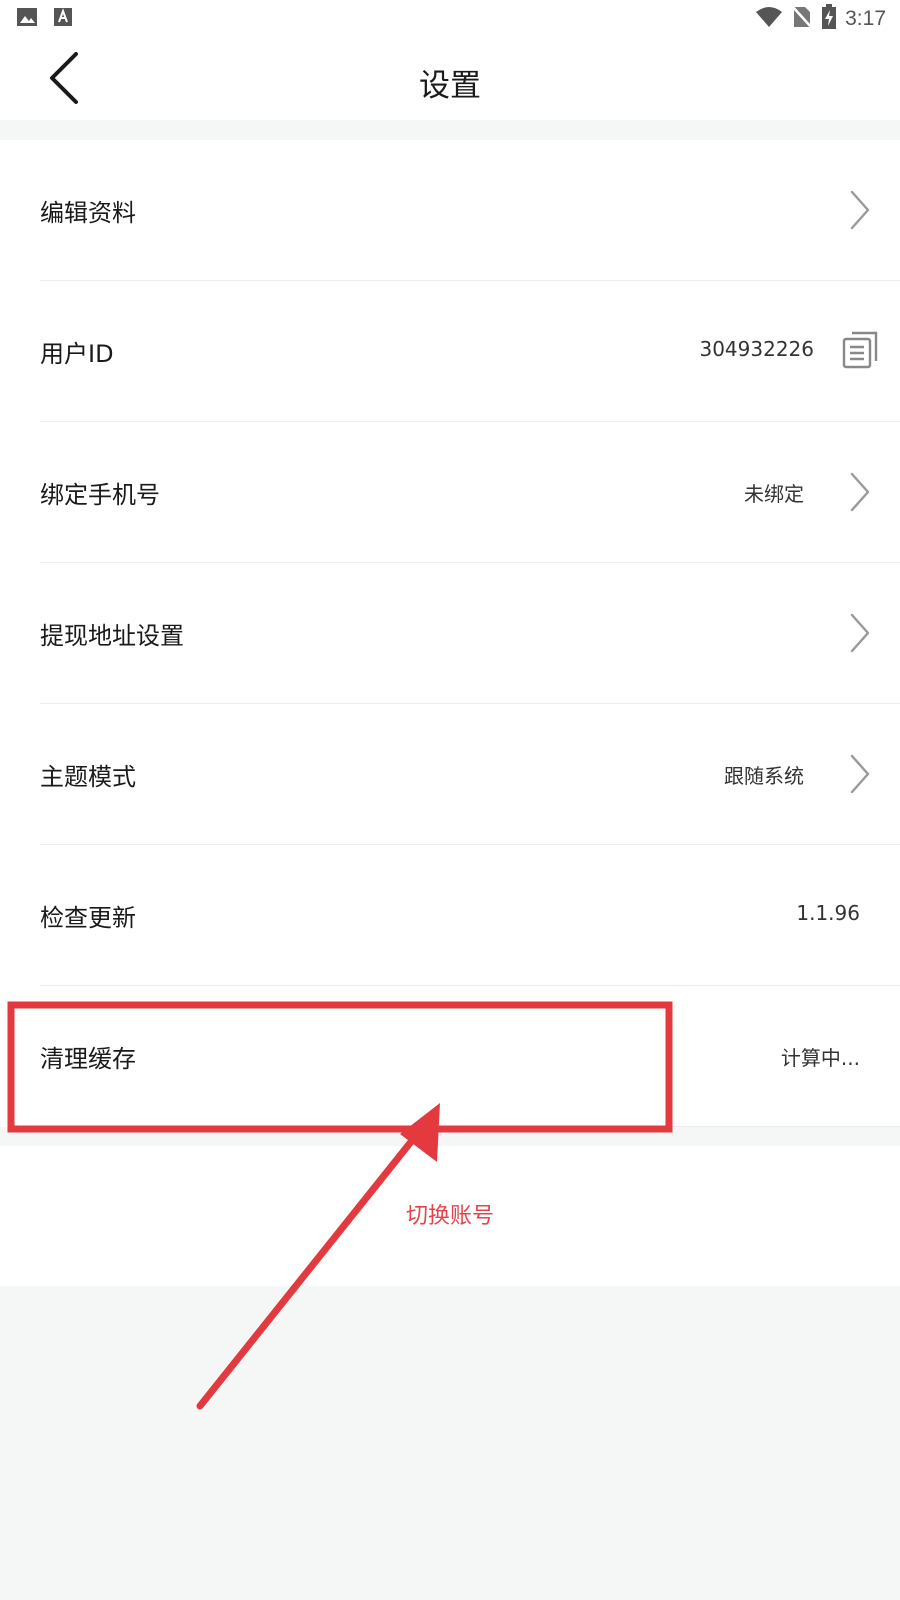 This screenshot has height=1600, width=900. What do you see at coordinates (829, 19) in the screenshot?
I see `battery-charging-icon` at bounding box center [829, 19].